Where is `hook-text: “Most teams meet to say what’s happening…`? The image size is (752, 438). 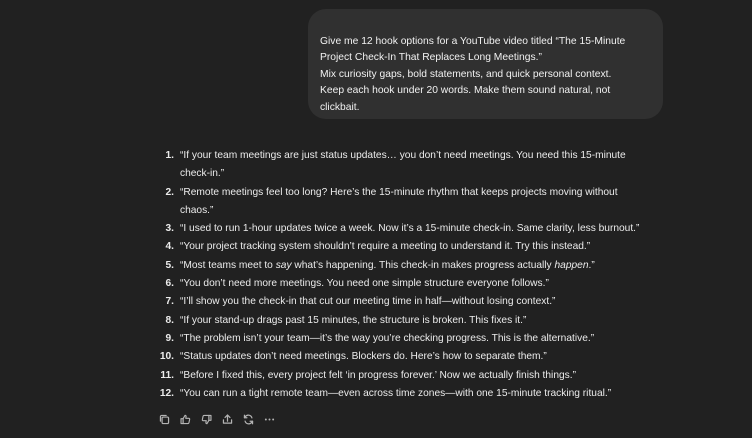
hook-text: “Most teams meet to say what’s happening… is located at coordinates (424, 266).